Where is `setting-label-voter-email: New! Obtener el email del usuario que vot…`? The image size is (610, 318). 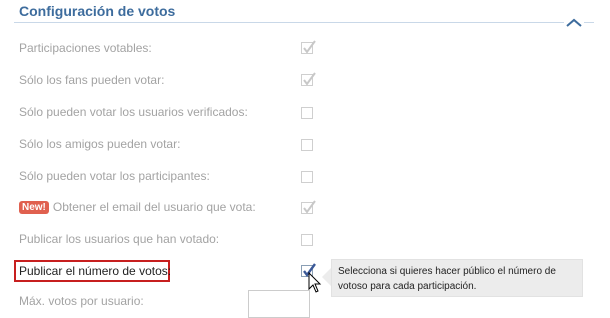 setting-label-voter-email: New! Obtener el email del usuario que vot… is located at coordinates (137, 207).